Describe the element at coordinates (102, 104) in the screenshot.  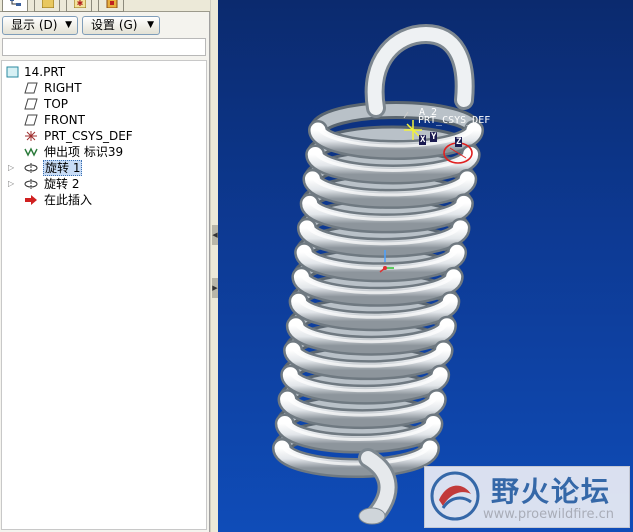
I see `tree-item-top: TOP` at that location.